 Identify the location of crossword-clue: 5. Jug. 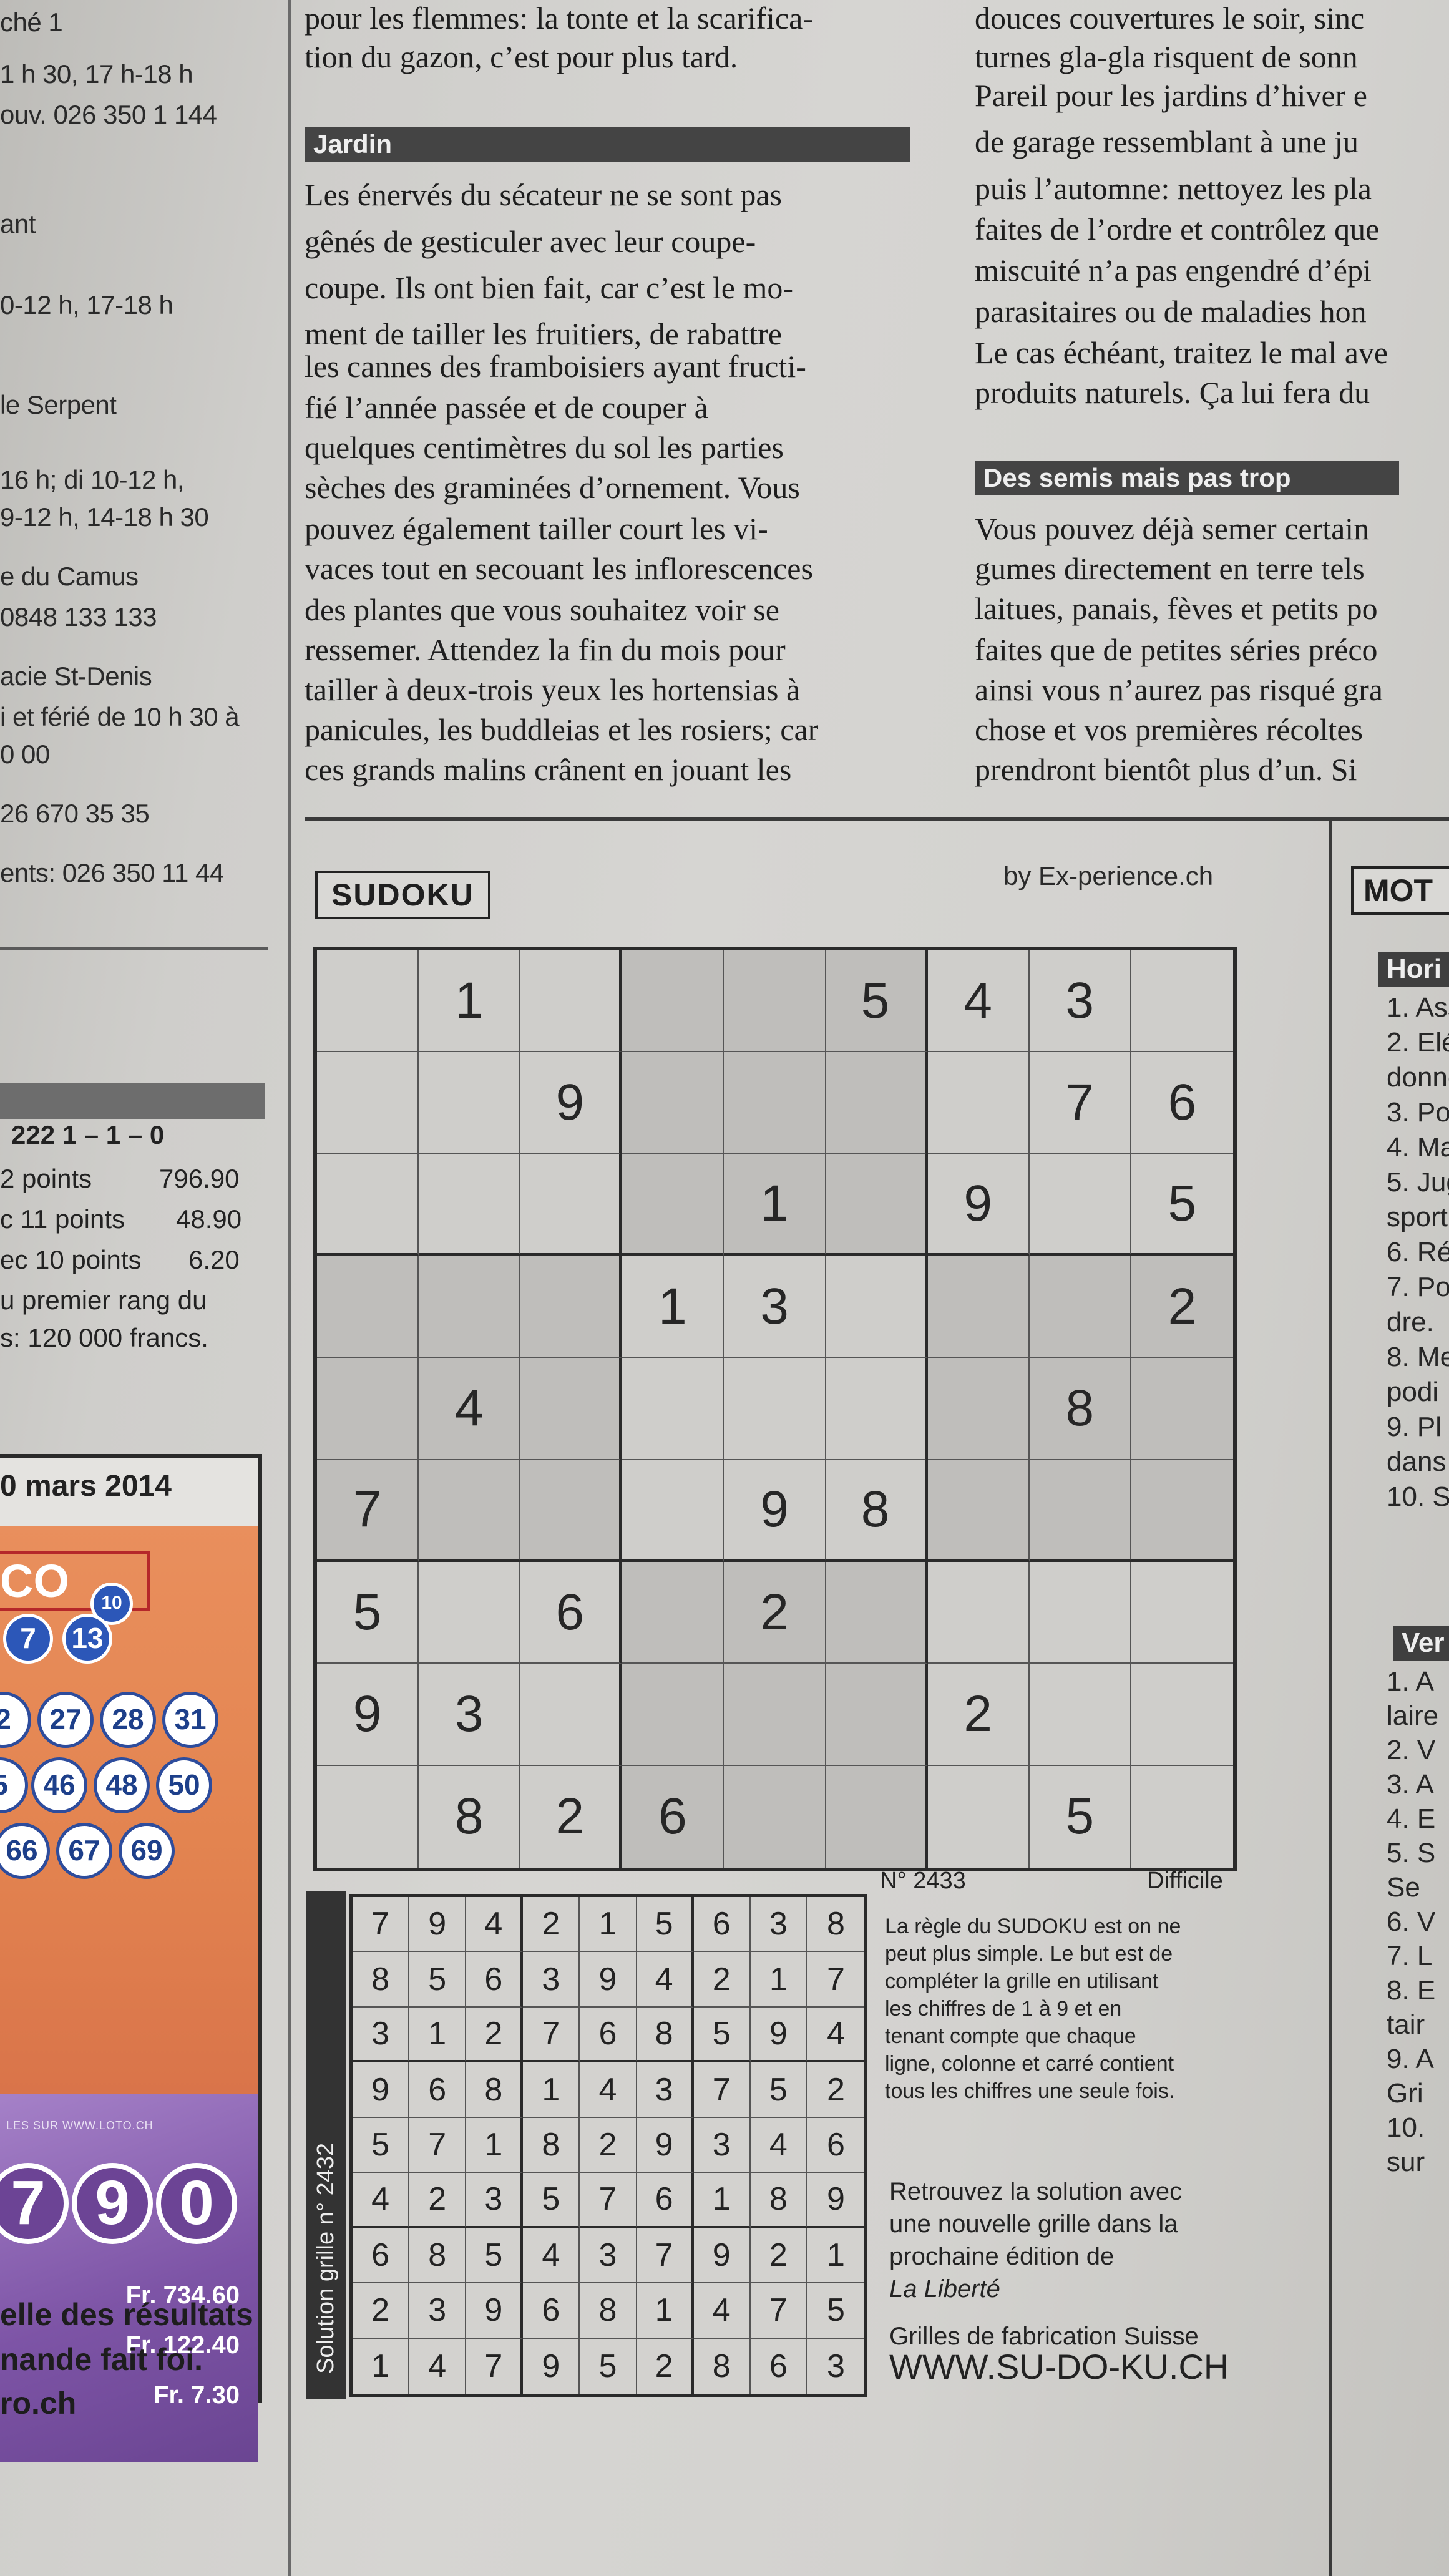
(1418, 1182).